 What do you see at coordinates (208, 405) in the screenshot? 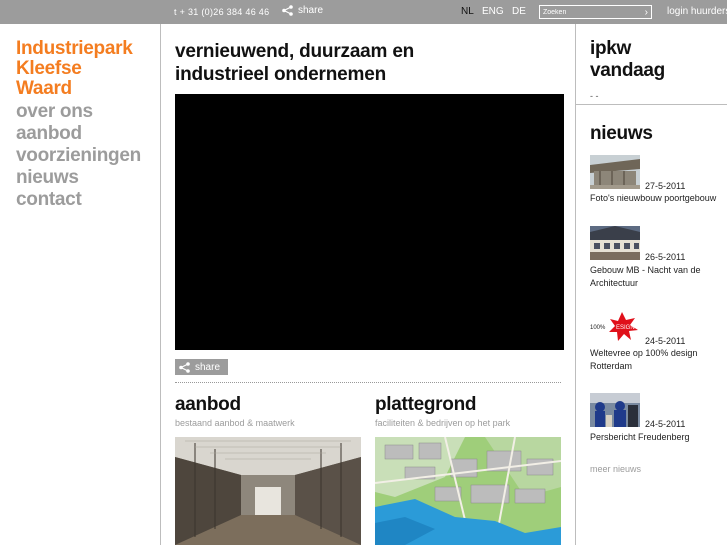
I see `aanbod-title: aanbod` at bounding box center [208, 405].